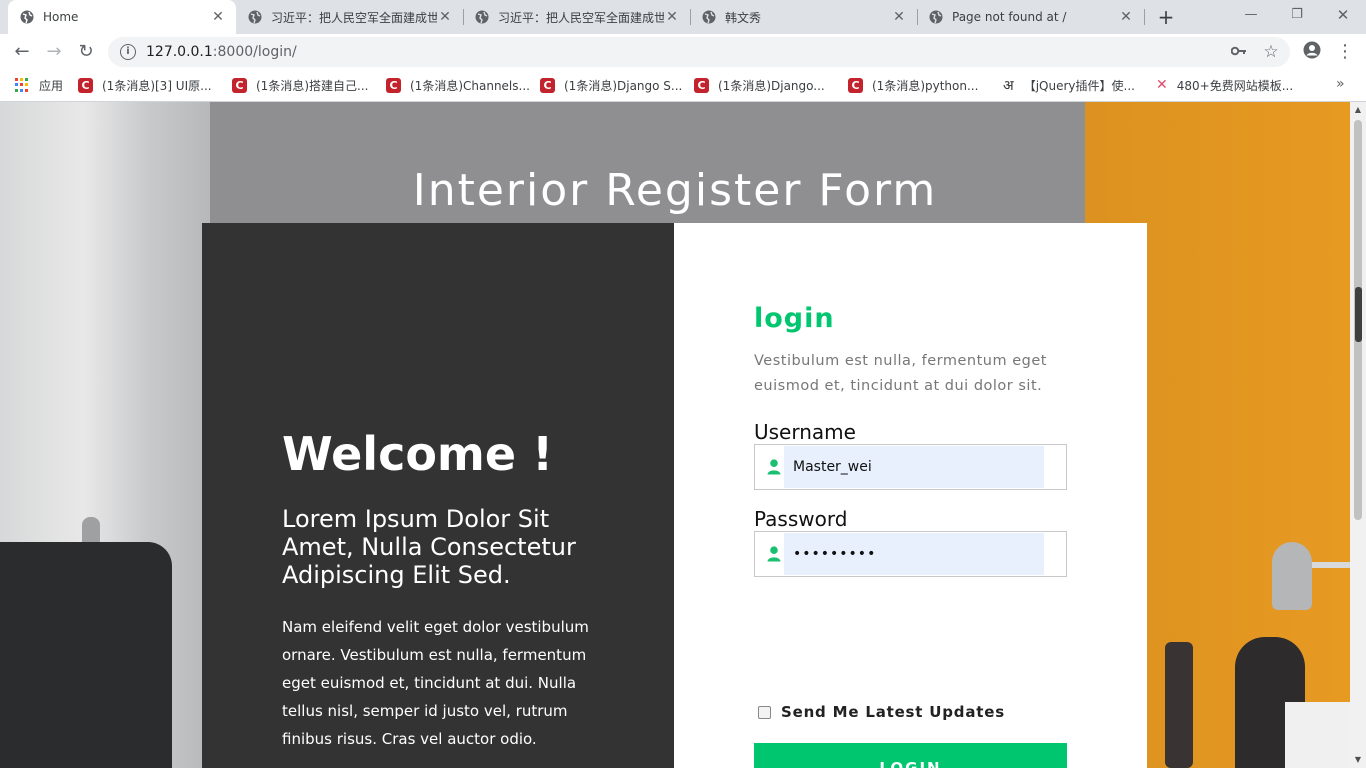 The width and height of the screenshot is (1366, 768). What do you see at coordinates (418, 454) in the screenshot?
I see `welcome-heading: Welcome !` at bounding box center [418, 454].